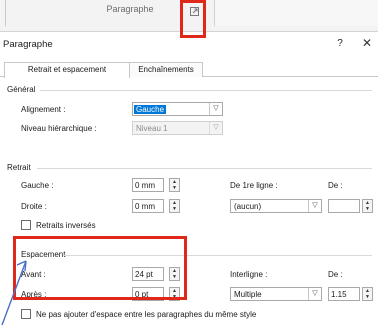  Describe the element at coordinates (249, 274) in the screenshot. I see `line-spacing-label: Interligne :` at that location.